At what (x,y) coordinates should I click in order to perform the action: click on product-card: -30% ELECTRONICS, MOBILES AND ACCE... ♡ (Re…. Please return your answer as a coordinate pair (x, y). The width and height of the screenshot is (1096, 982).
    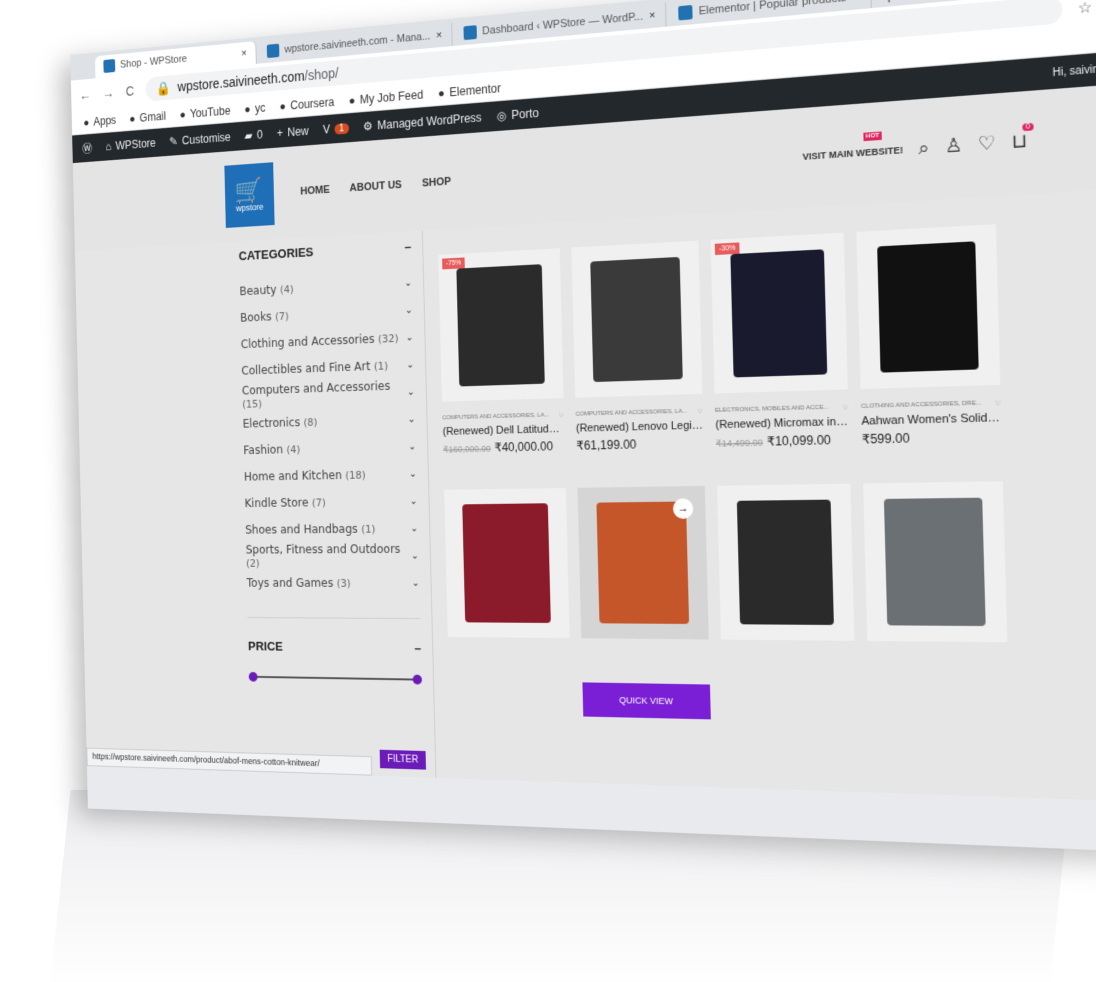
    Looking at the image, I should click on (780, 353).